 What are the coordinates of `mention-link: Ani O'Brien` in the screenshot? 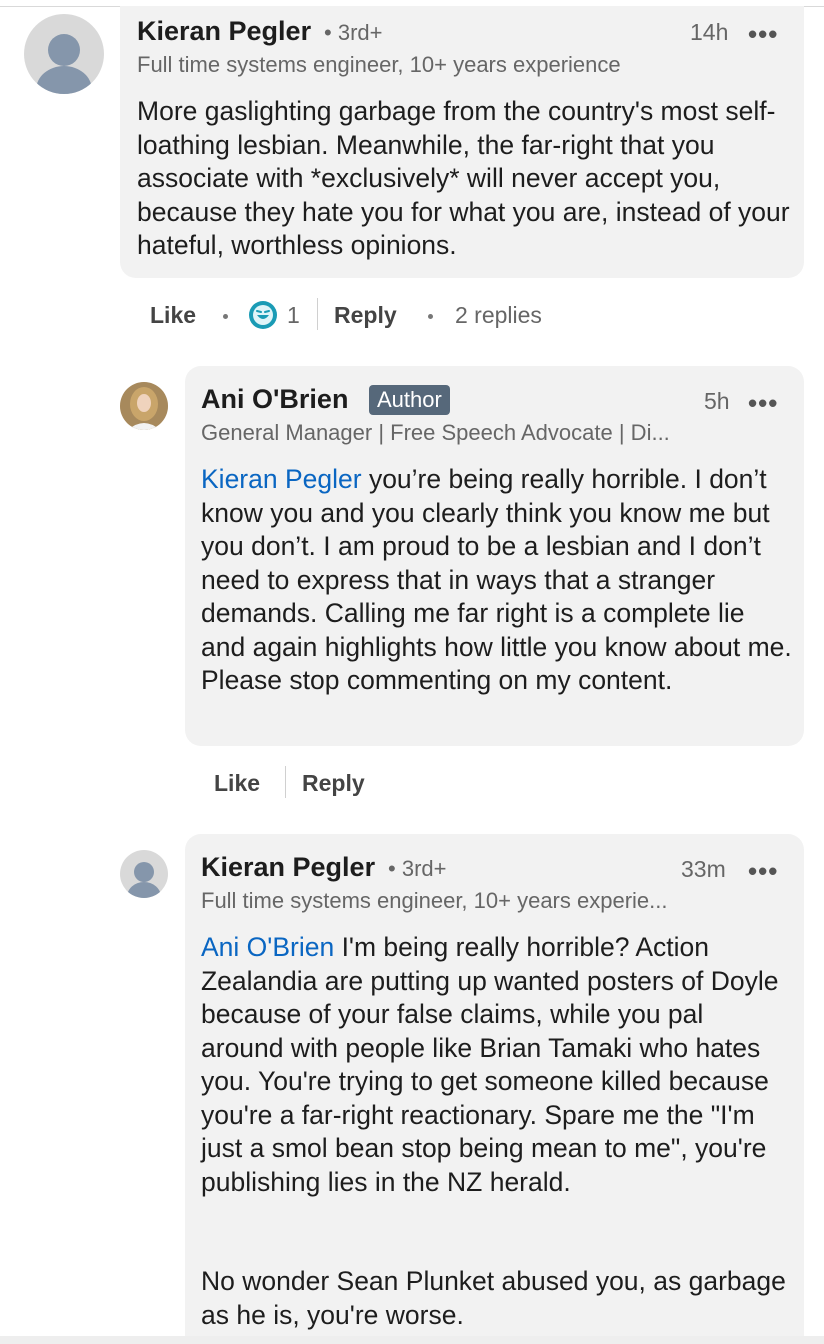 It's located at (267, 947).